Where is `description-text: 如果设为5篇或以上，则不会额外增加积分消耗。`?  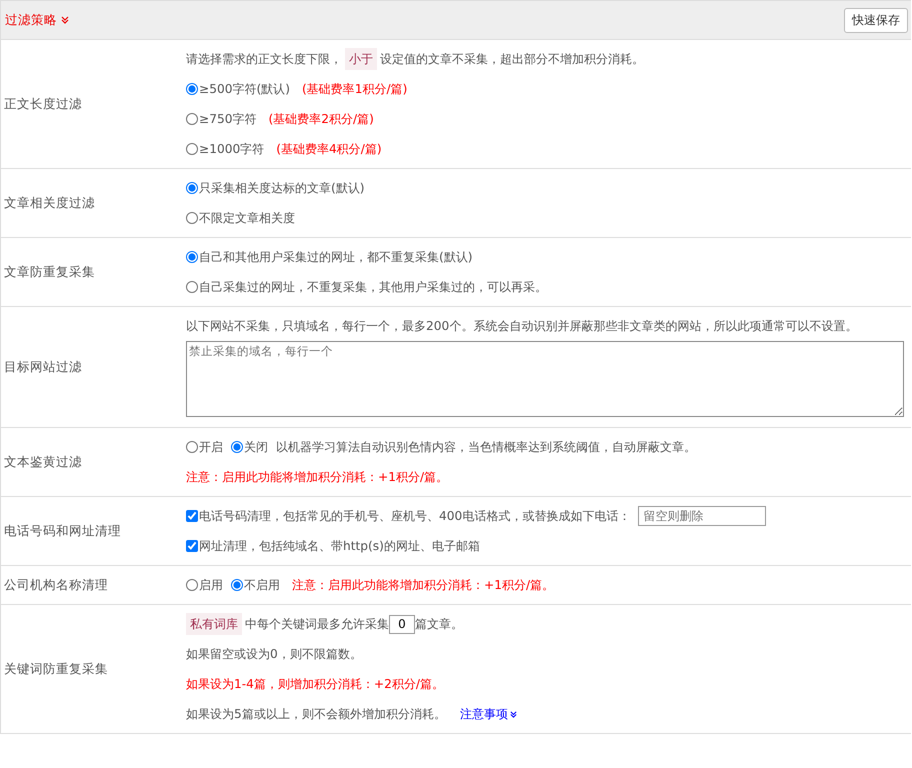 description-text: 如果设为5篇或以上，则不会额外增加积分消耗。 is located at coordinates (316, 714).